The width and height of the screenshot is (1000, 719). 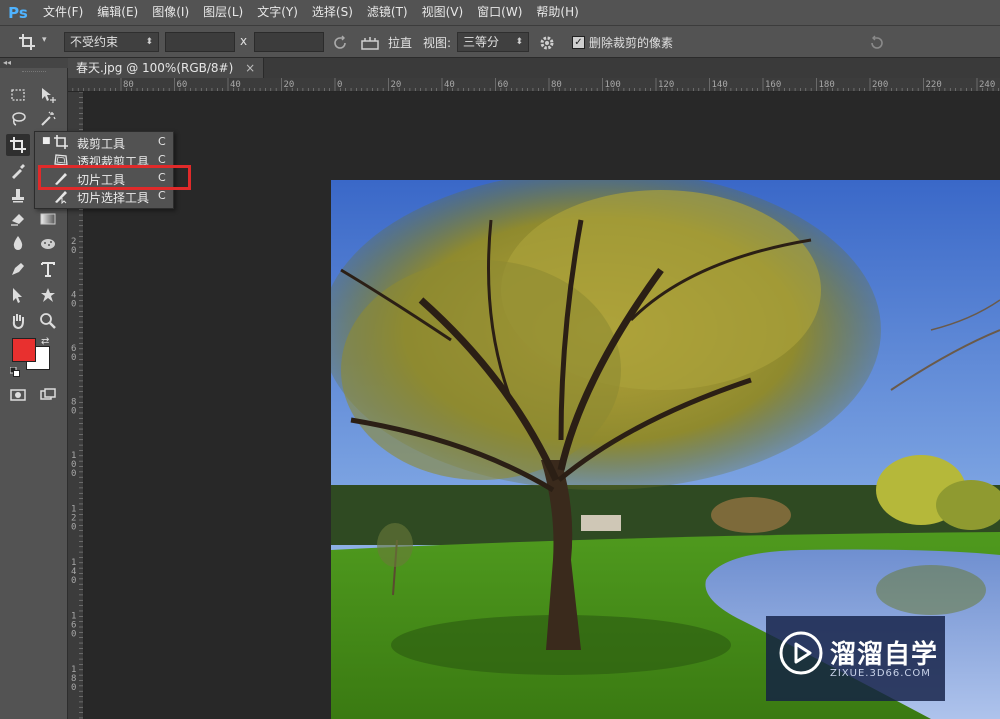 What do you see at coordinates (113, 198) in the screenshot?
I see `flyout-label: 切片选择工具` at bounding box center [113, 198].